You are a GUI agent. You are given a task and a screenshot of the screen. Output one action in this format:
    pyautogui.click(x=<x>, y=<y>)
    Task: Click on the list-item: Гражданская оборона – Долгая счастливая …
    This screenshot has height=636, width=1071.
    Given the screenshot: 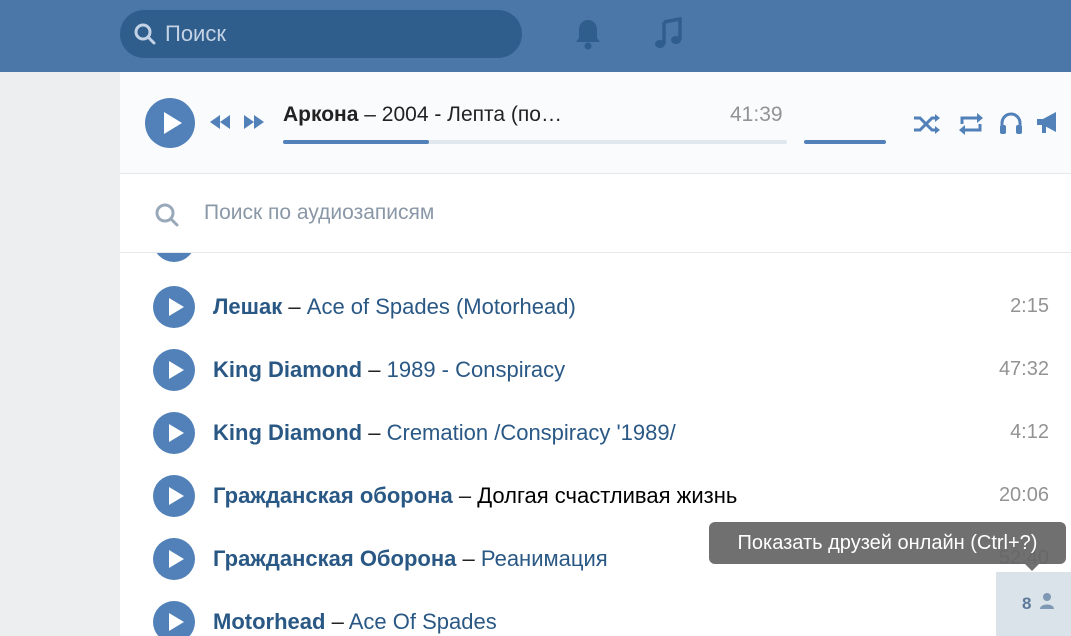 What is the action you would take?
    pyautogui.click(x=595, y=495)
    